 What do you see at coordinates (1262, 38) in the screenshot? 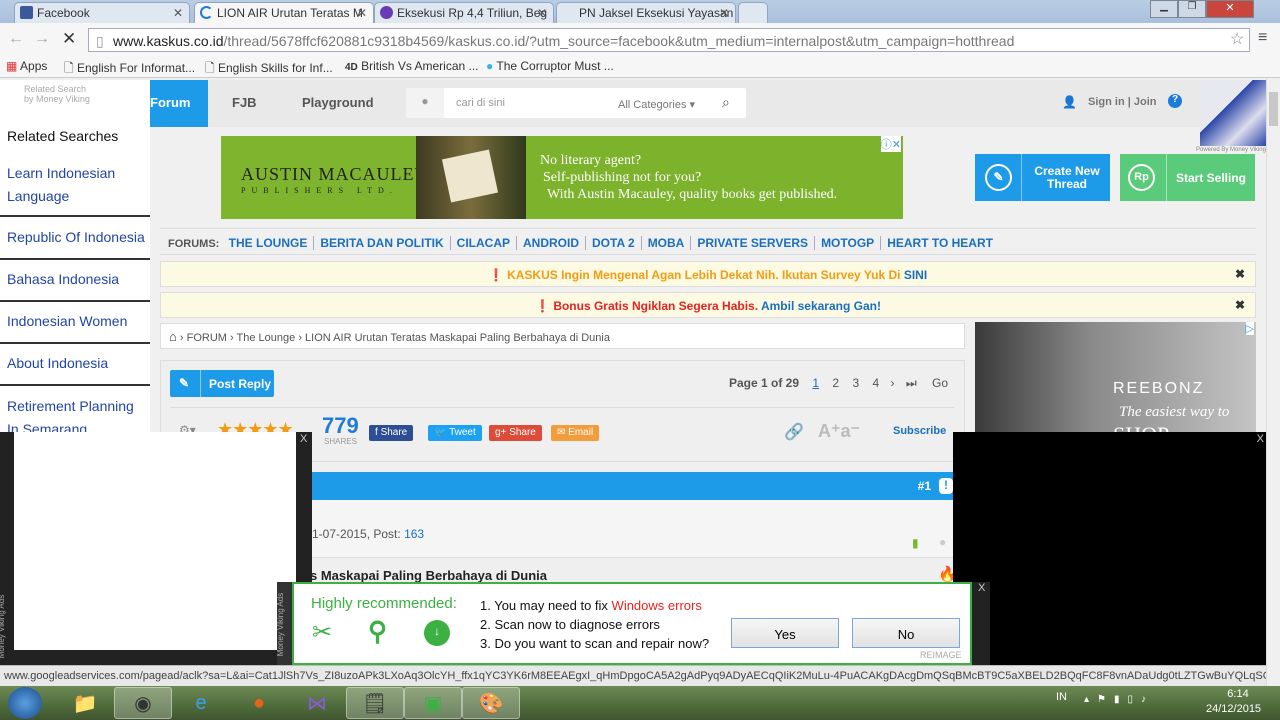
I see `menu-icon: ≡` at bounding box center [1262, 38].